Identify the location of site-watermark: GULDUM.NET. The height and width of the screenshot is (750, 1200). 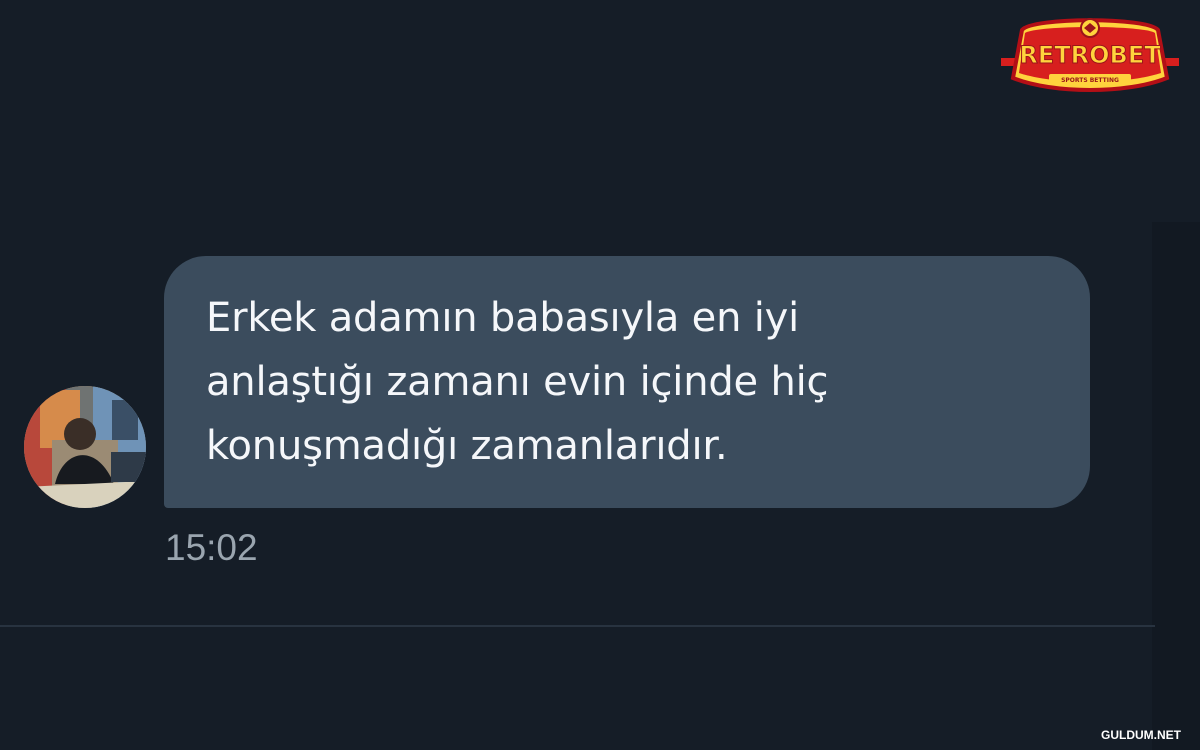
(1141, 735).